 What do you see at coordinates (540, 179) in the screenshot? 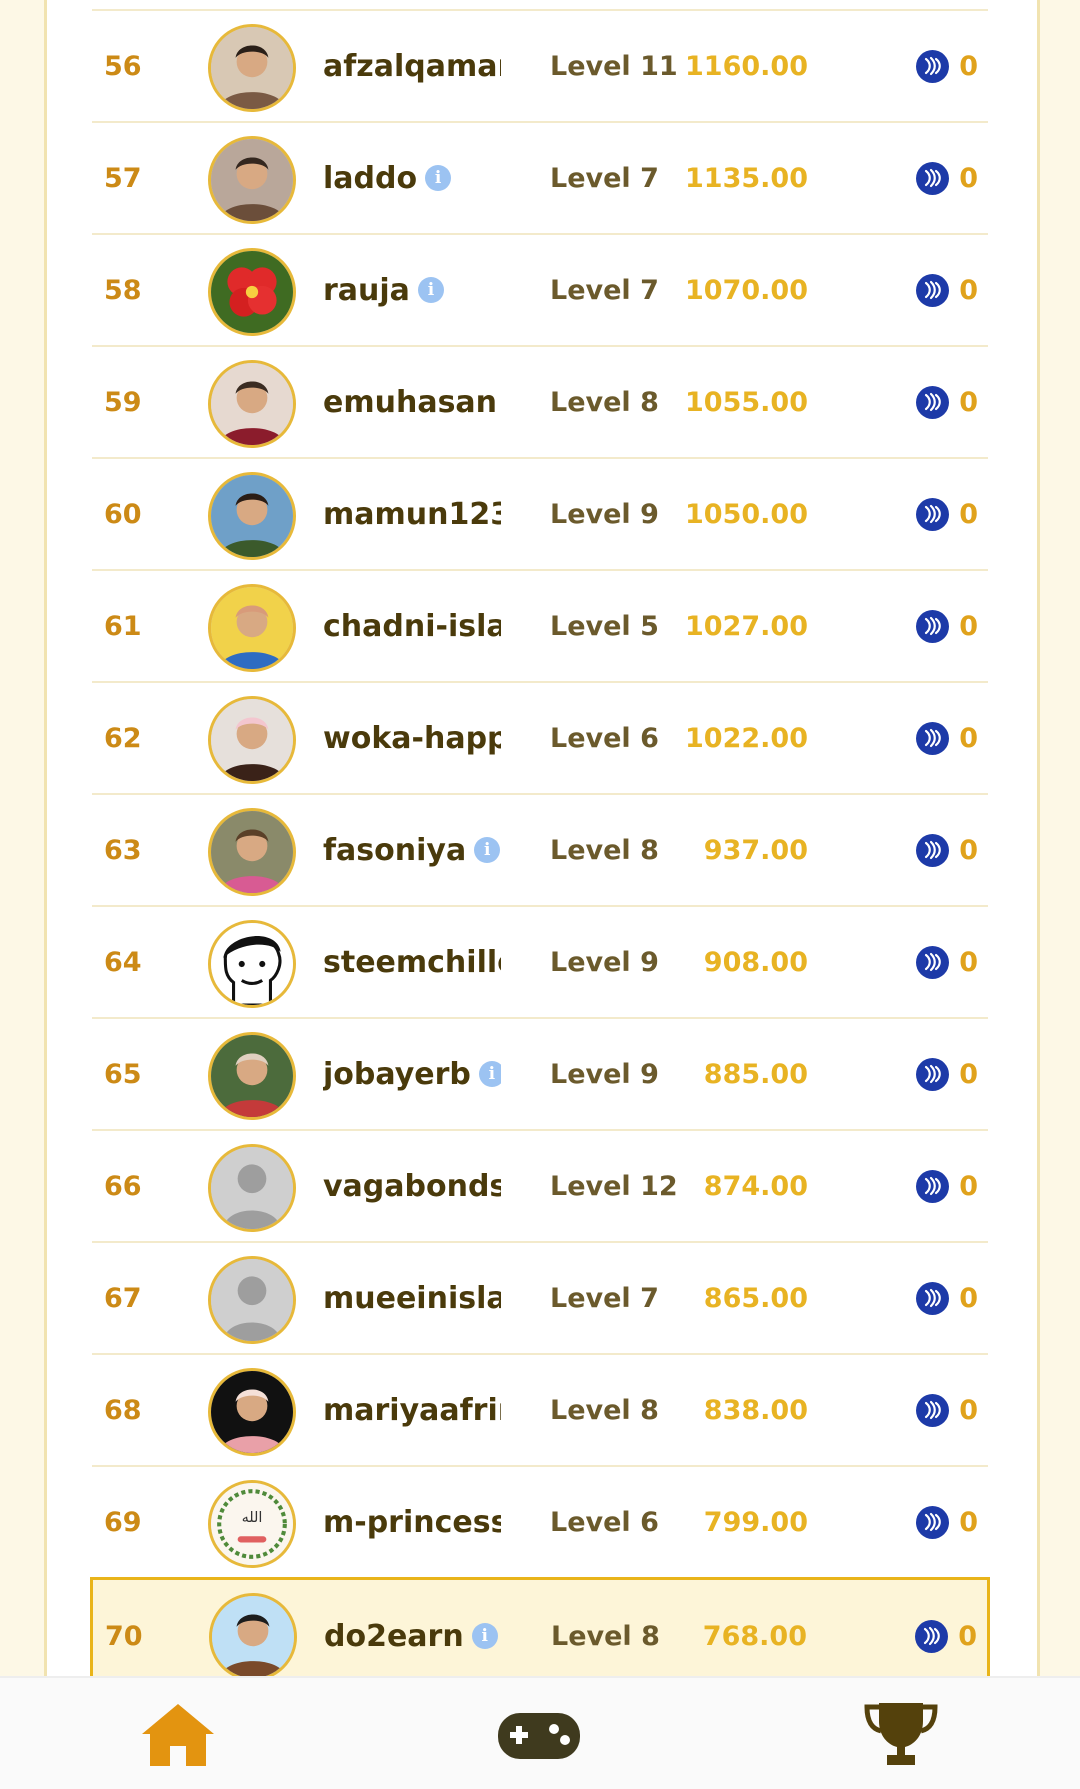
I see `leaderboard-row: 57 laddo i Level 7 1135.00 0` at bounding box center [540, 179].